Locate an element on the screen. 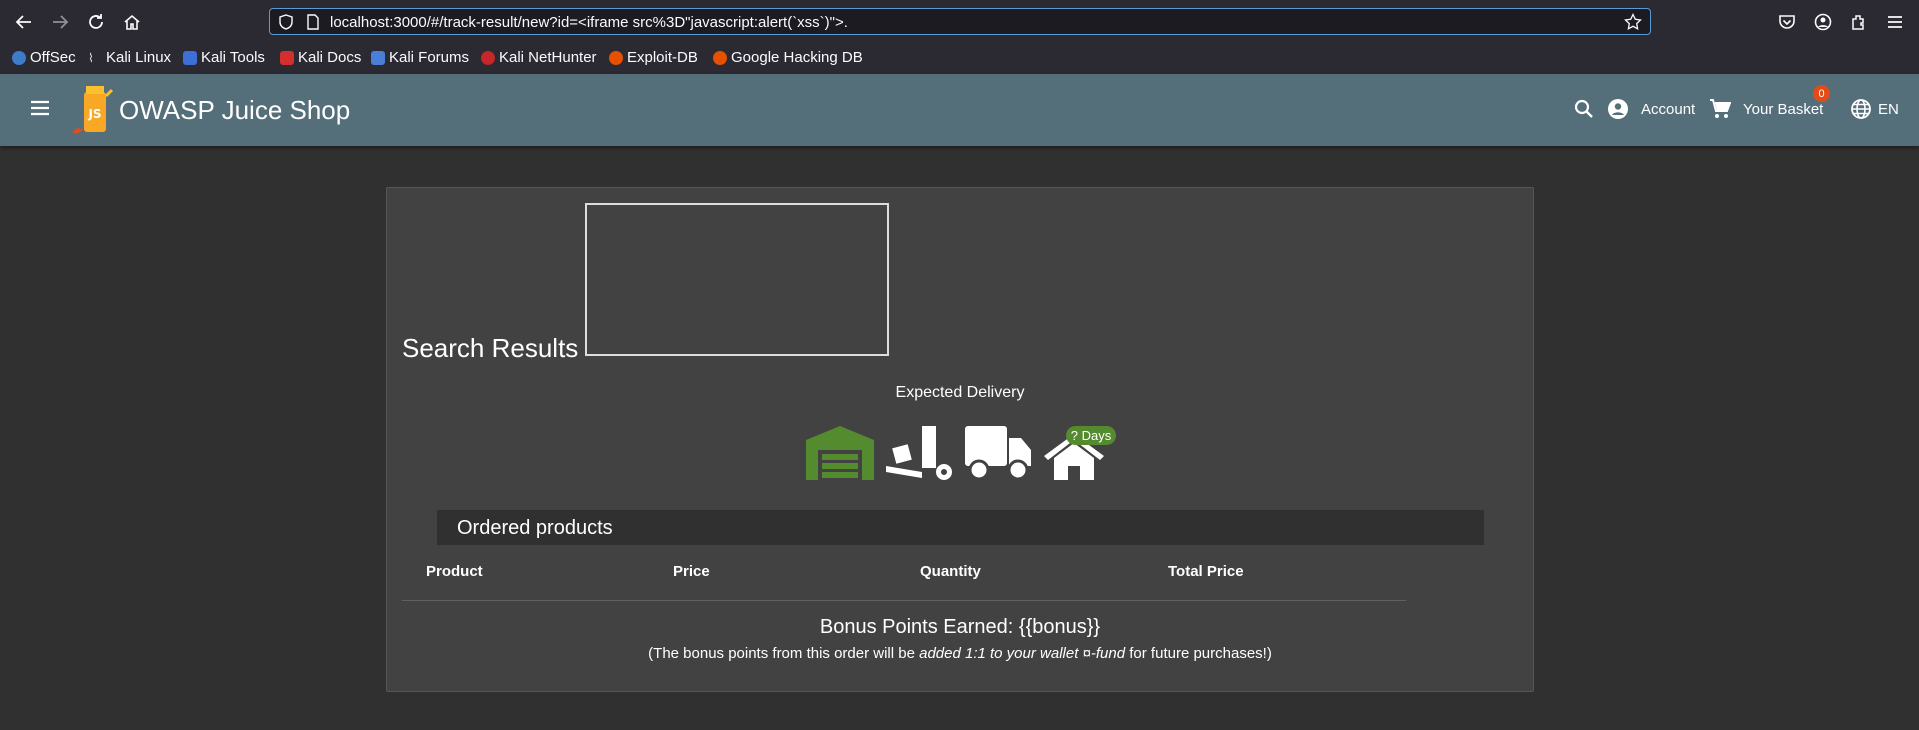  globe-icon is located at coordinates (1861, 109).